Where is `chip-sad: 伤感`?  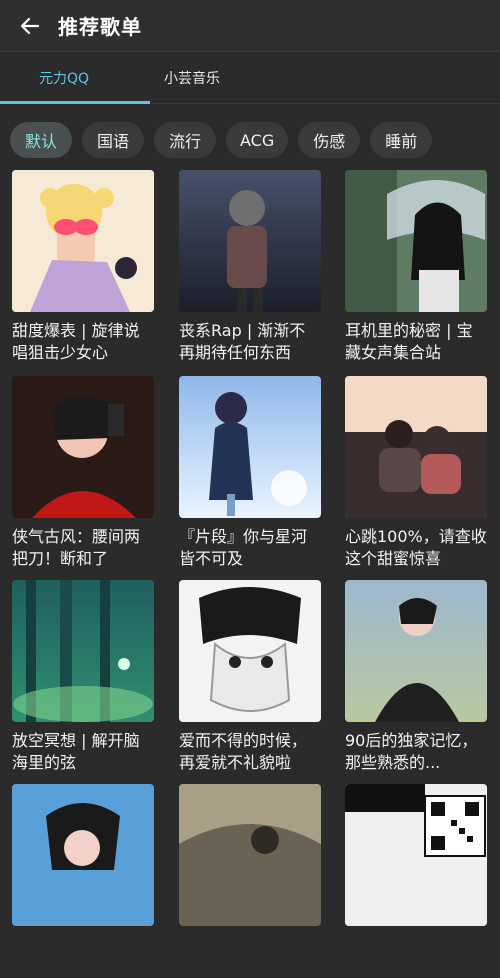 chip-sad: 伤感 is located at coordinates (329, 140).